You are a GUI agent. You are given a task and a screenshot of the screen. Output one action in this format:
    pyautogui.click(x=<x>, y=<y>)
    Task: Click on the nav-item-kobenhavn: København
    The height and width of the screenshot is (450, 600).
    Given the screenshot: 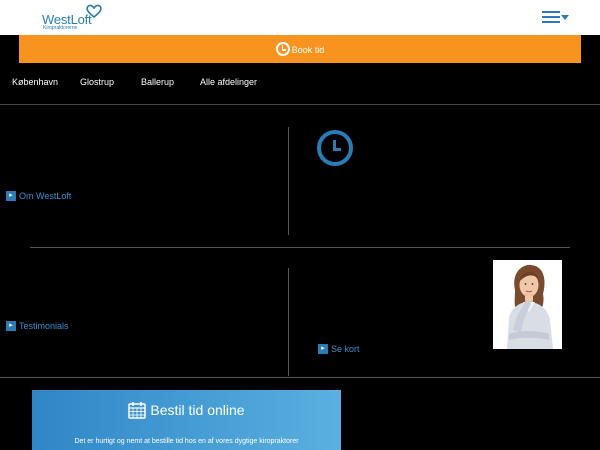 What is the action you would take?
    pyautogui.click(x=35, y=82)
    